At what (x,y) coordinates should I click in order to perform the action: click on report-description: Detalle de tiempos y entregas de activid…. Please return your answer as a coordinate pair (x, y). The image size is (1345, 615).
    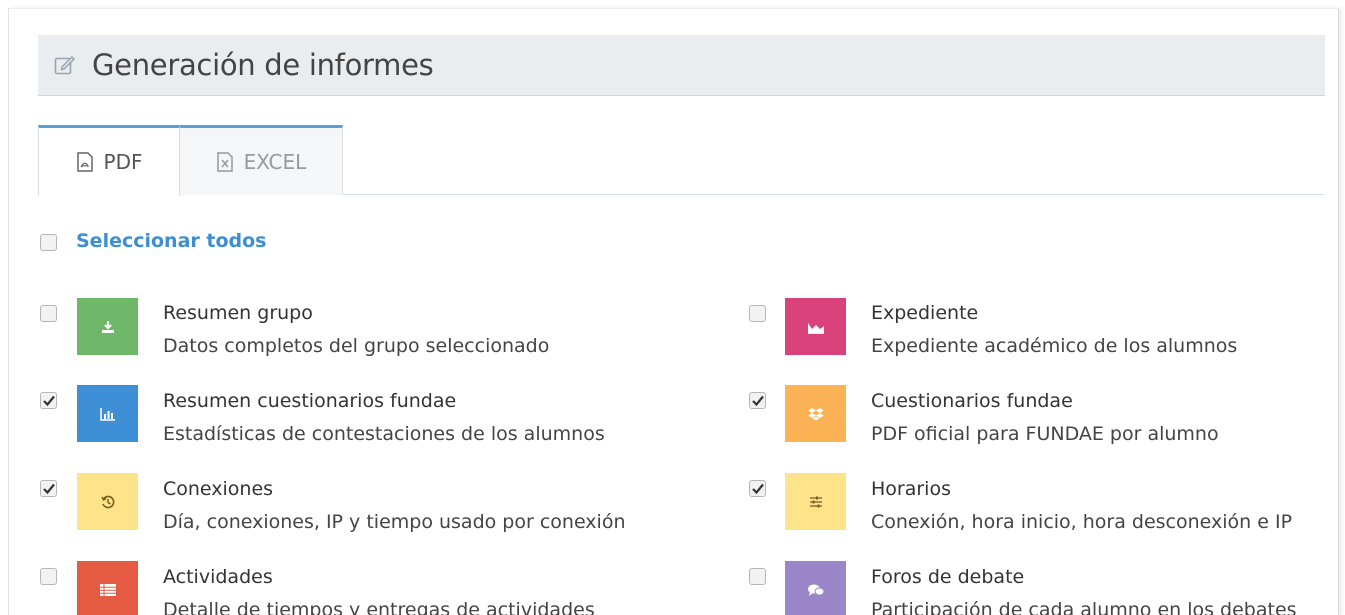
    Looking at the image, I should click on (379, 607).